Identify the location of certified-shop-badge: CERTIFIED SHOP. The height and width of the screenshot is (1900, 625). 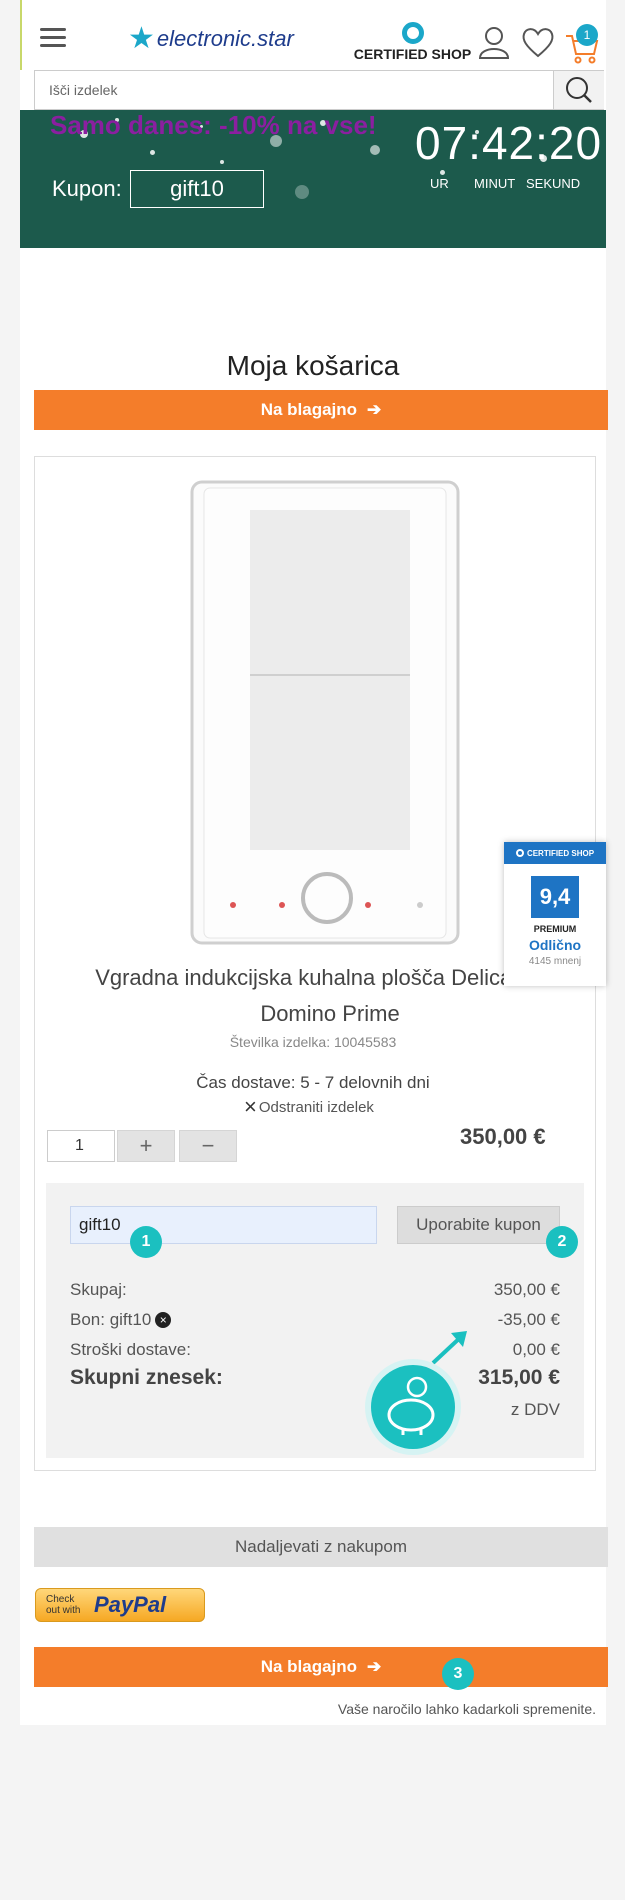
(412, 44).